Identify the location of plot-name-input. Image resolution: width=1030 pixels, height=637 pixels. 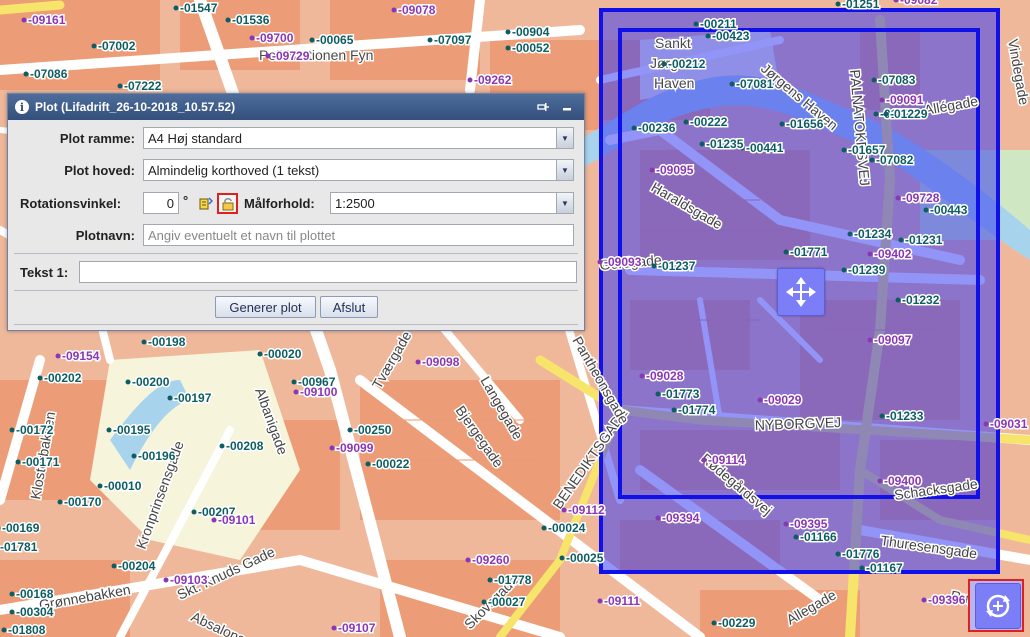
(358, 235).